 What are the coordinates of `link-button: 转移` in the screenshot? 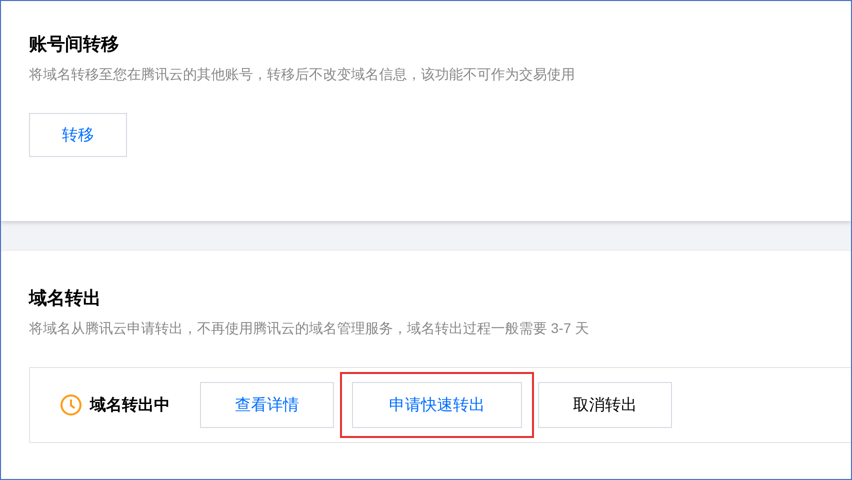 It's located at (78, 135).